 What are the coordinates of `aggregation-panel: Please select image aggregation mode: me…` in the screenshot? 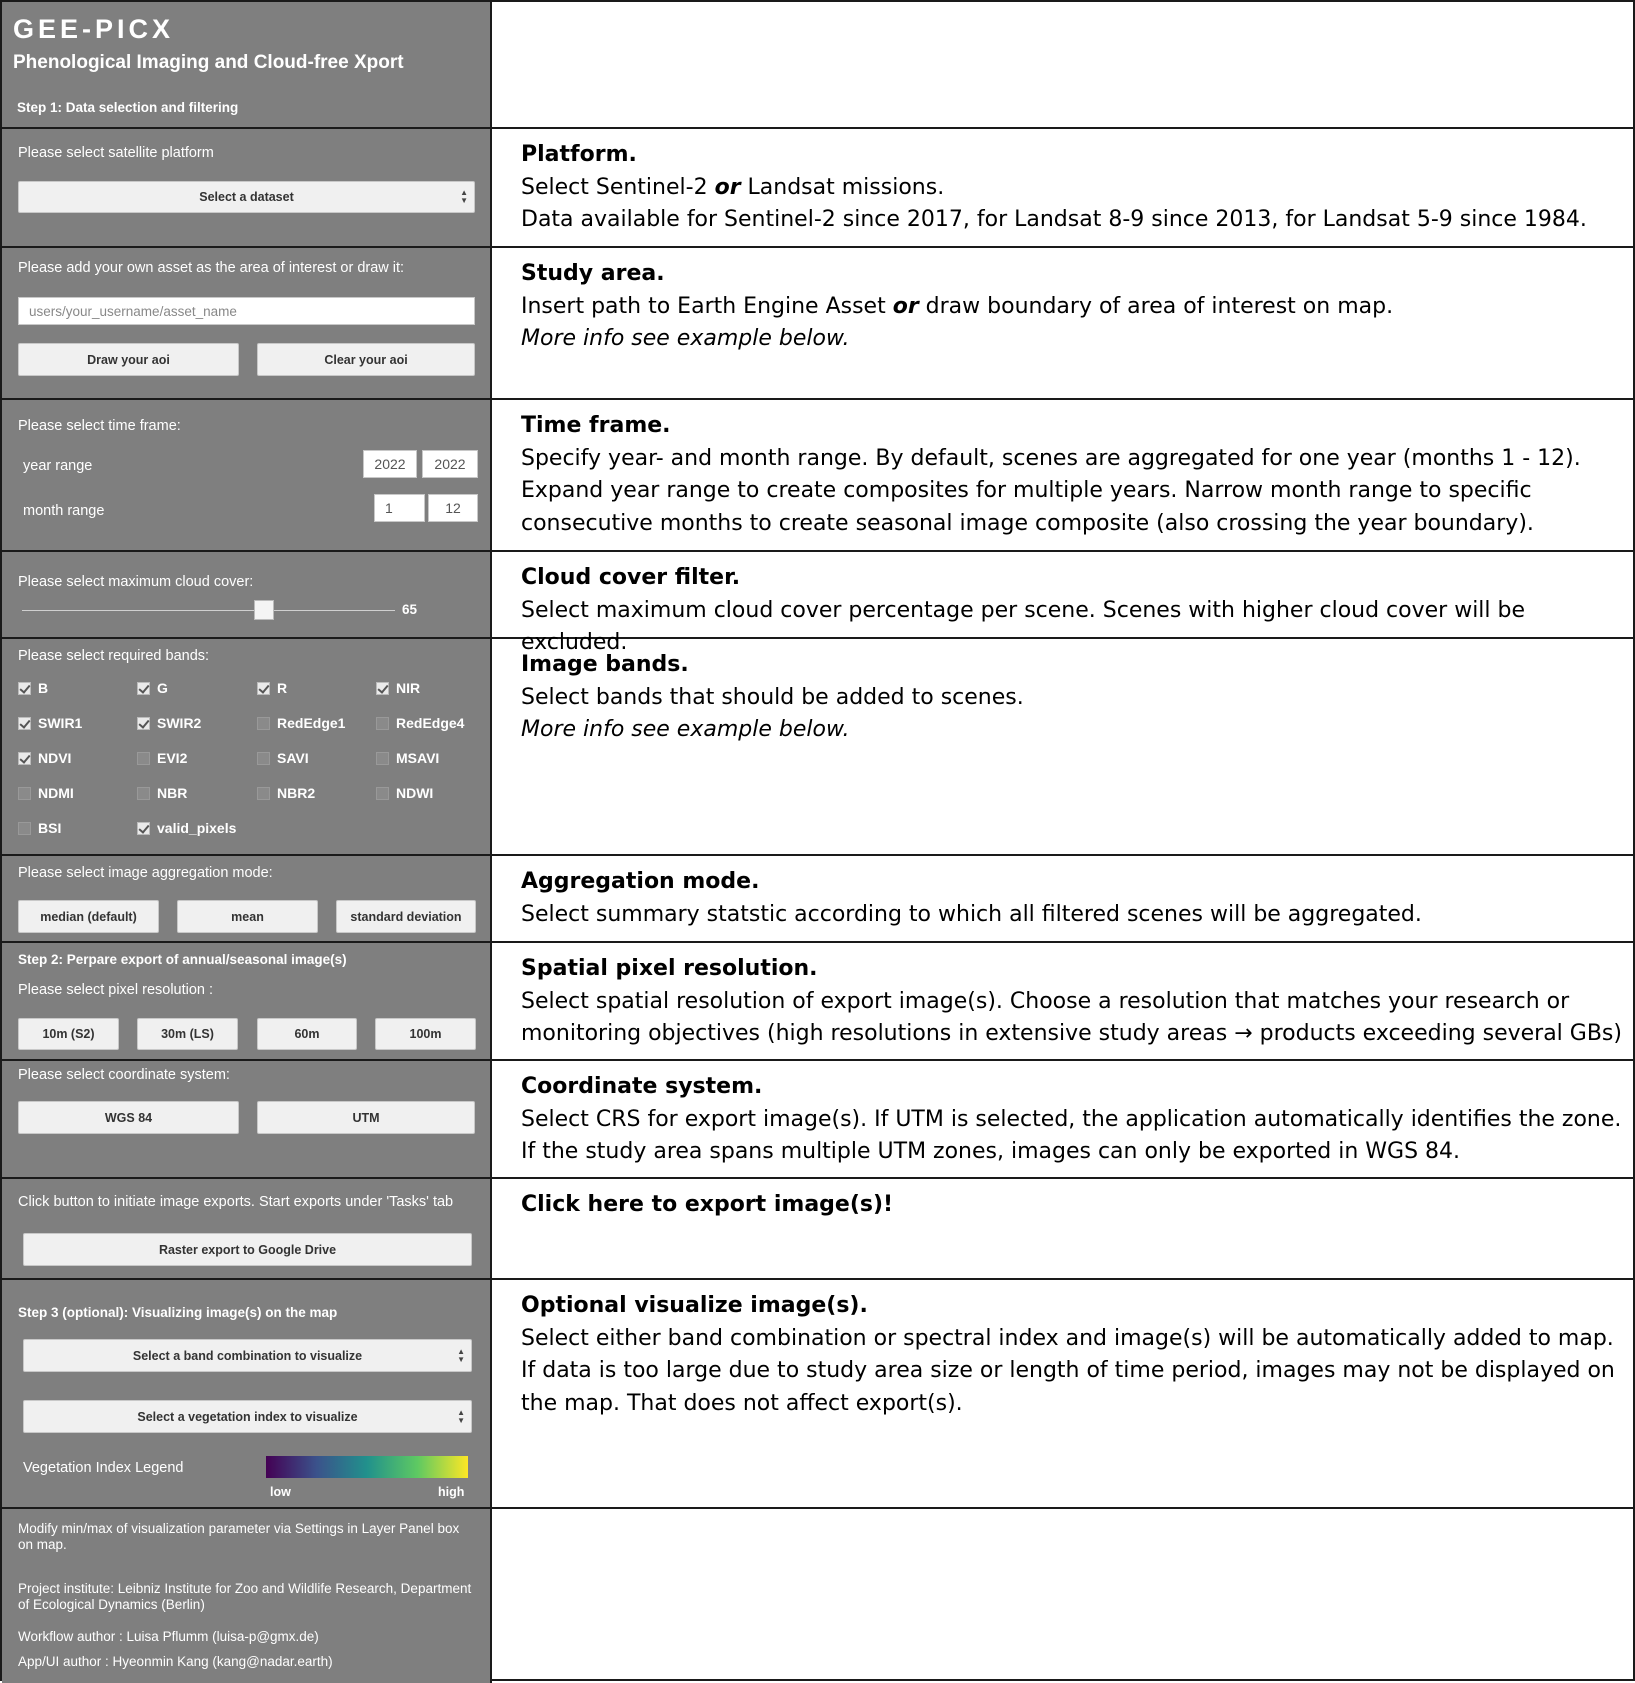 It's located at (247, 898).